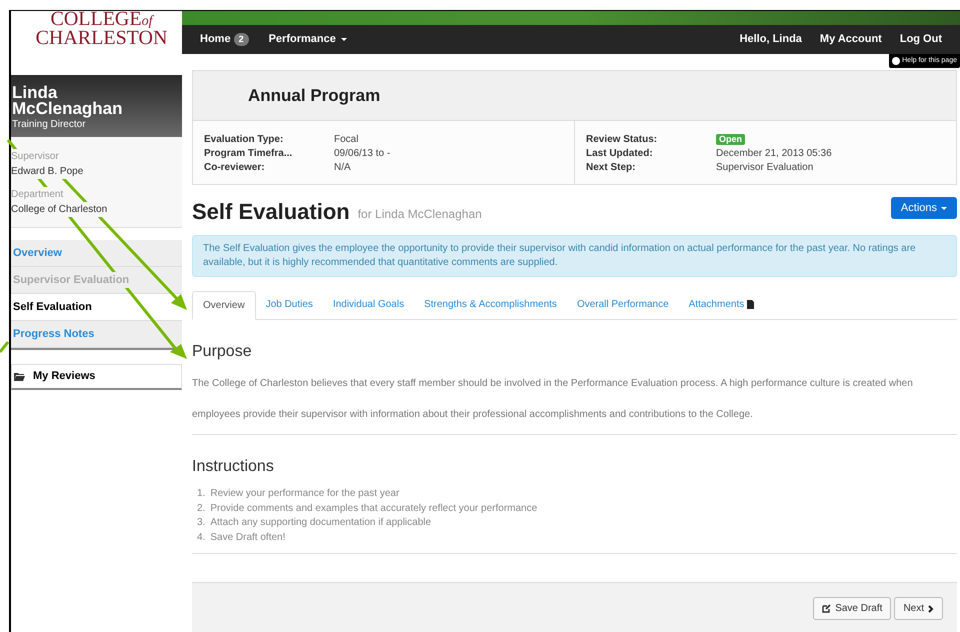 This screenshot has width=960, height=632. What do you see at coordinates (59, 209) in the screenshot?
I see `field-value: College of Charleston` at bounding box center [59, 209].